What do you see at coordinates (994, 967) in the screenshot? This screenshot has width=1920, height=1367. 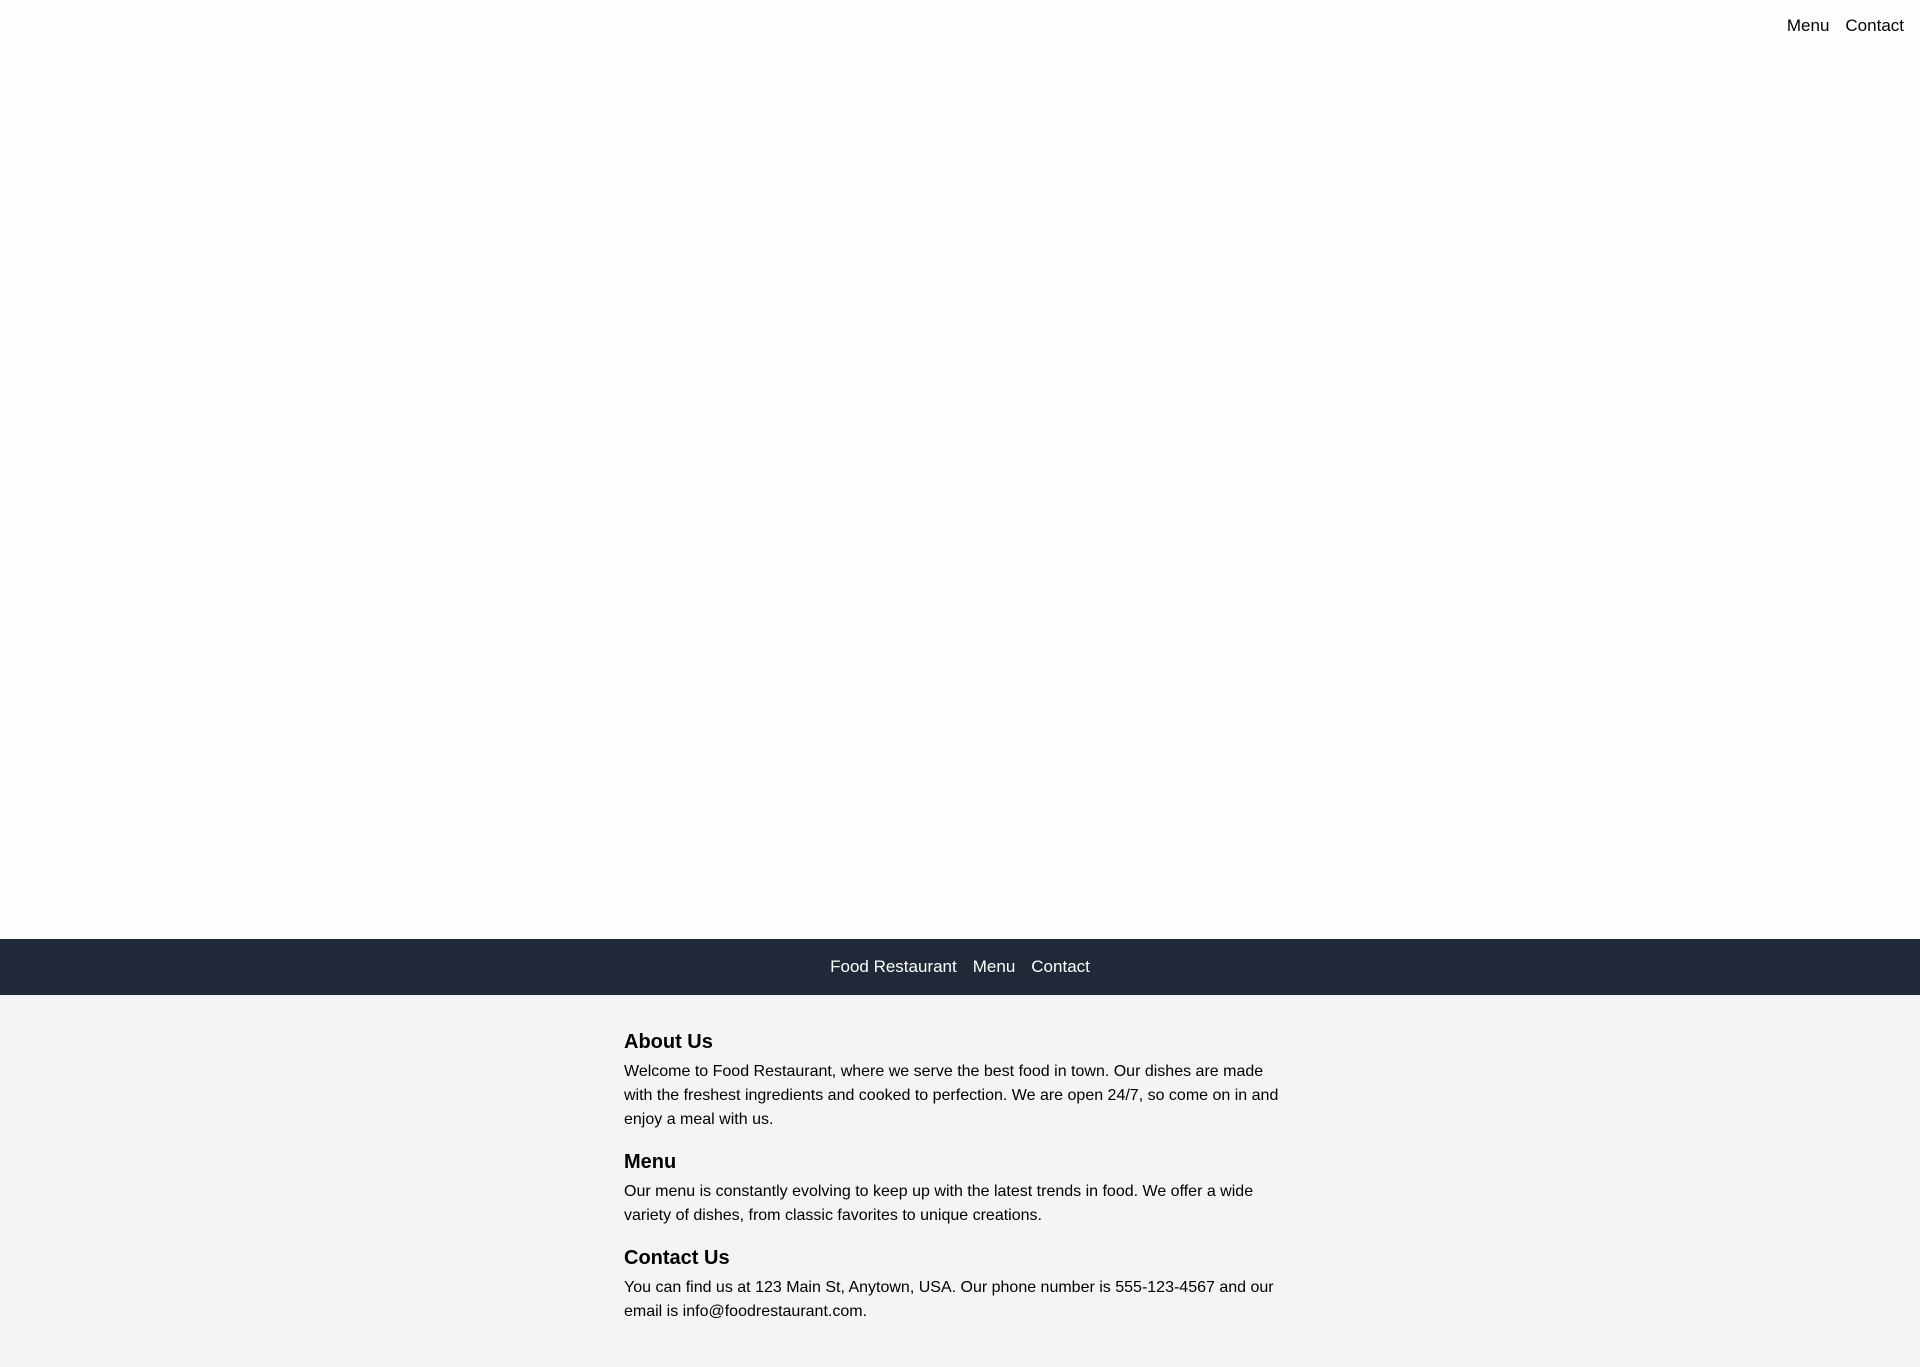 I see `nav-menu-link: Menu` at bounding box center [994, 967].